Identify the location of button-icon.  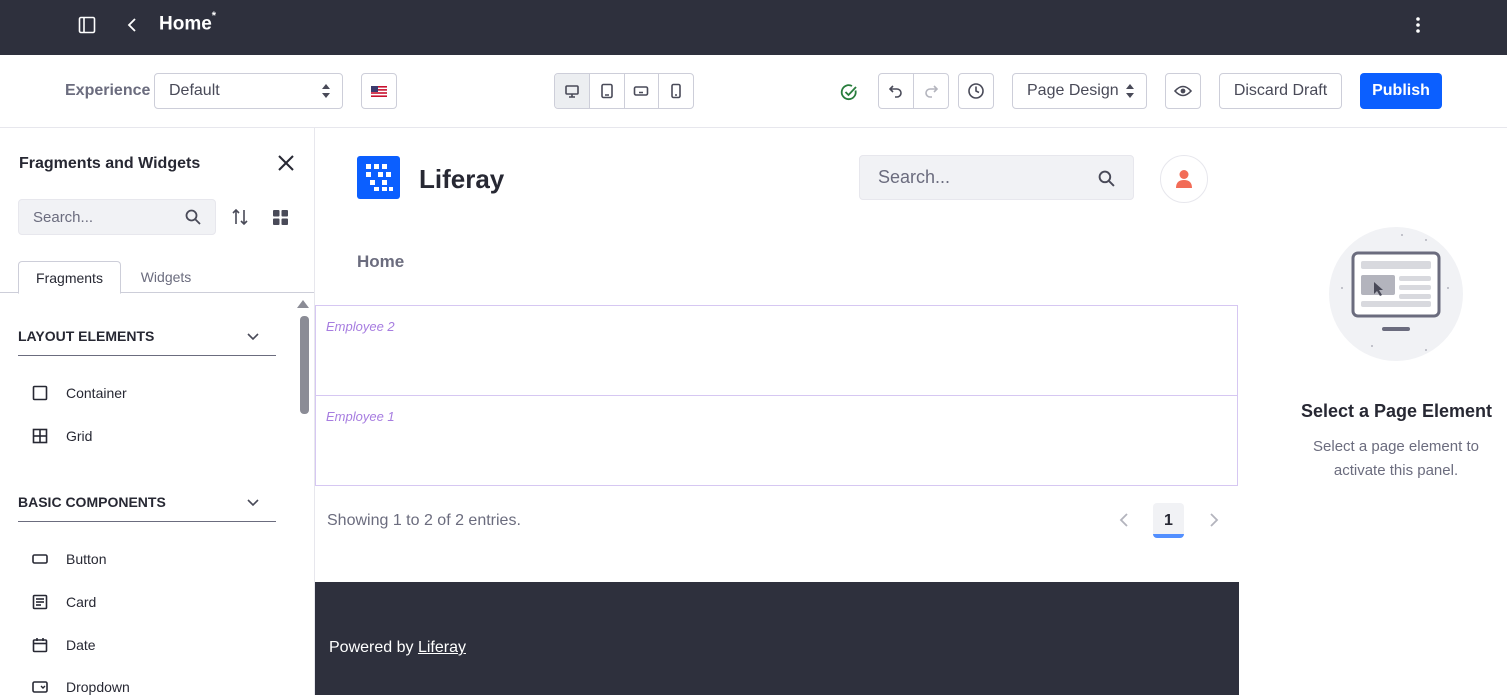
(40, 559).